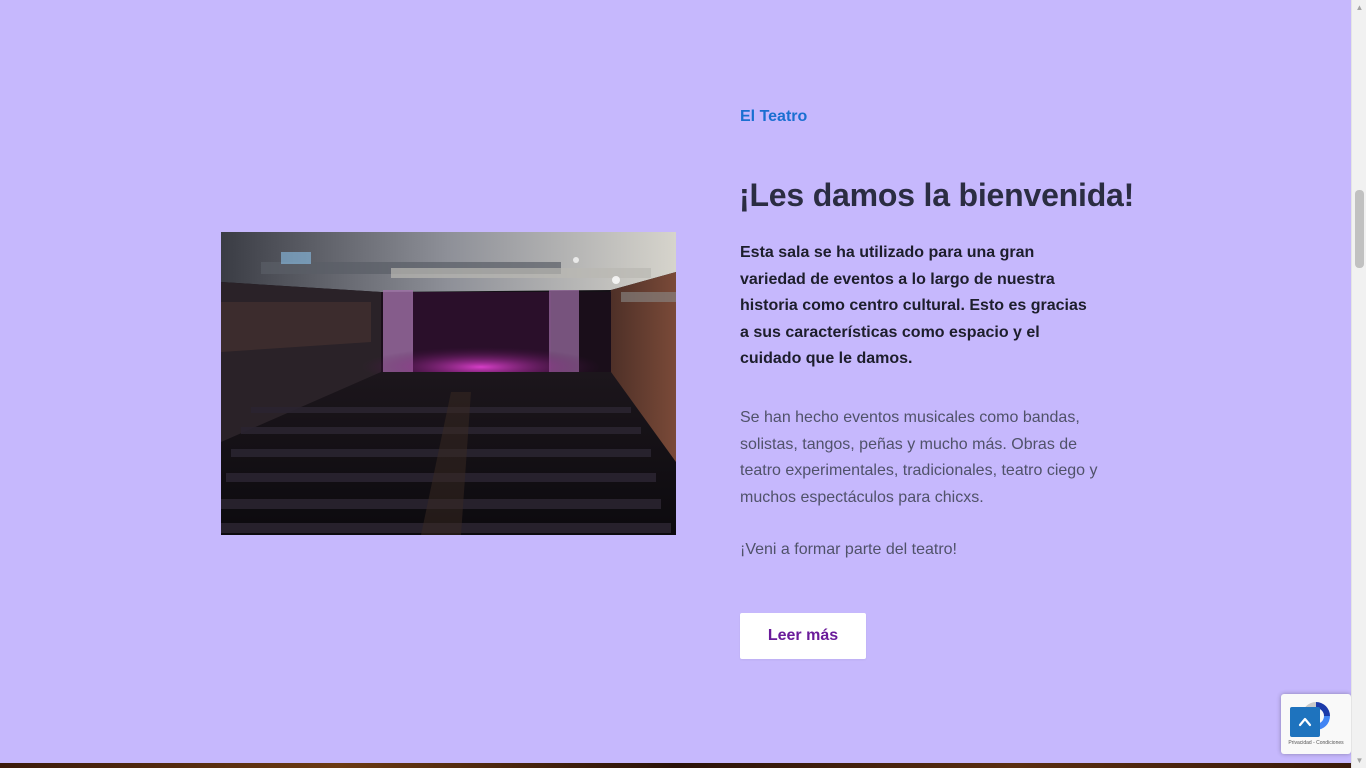 This screenshot has width=1366, height=768. What do you see at coordinates (1359, 7) in the screenshot?
I see `scroll-up-arrow-icon: ▲` at bounding box center [1359, 7].